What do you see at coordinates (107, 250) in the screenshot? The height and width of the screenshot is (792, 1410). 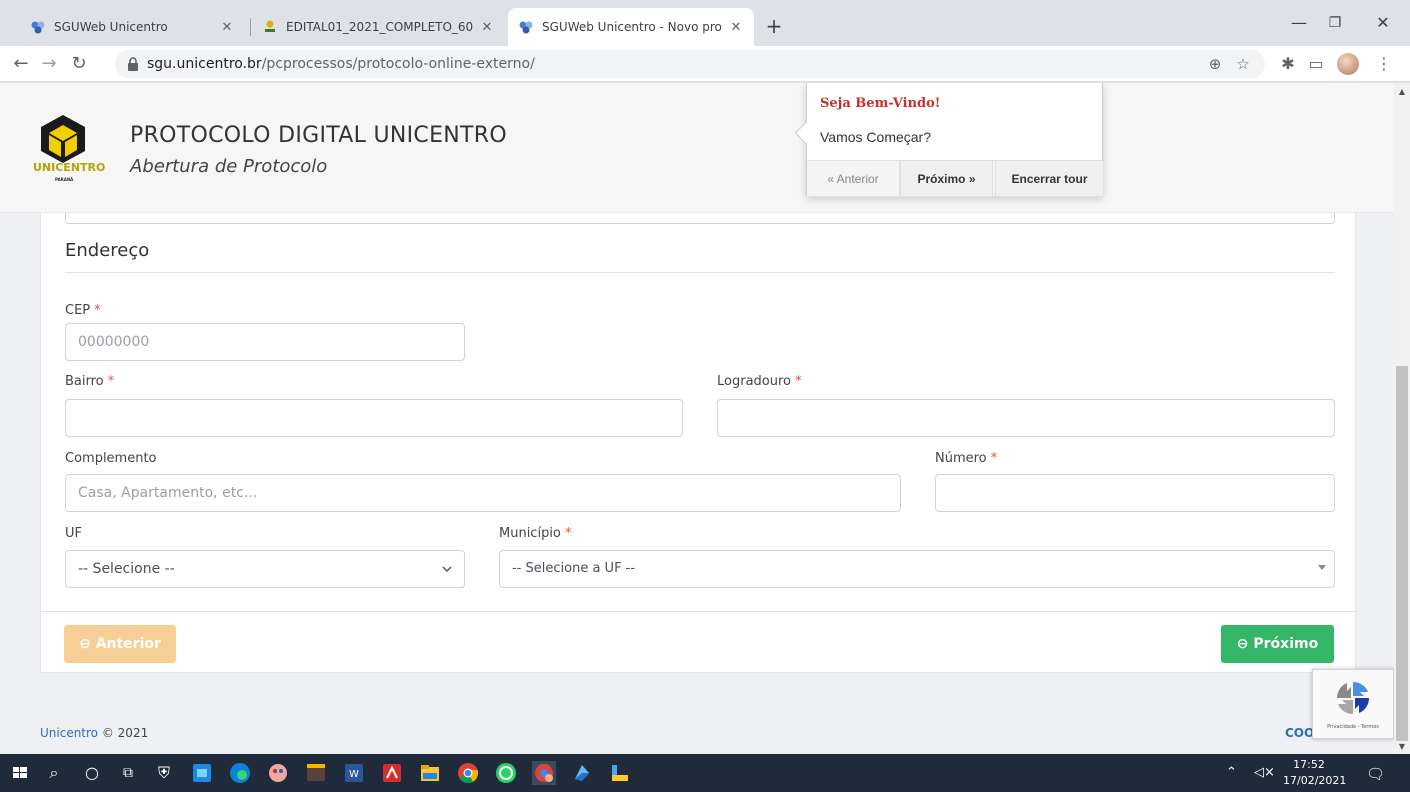 I see `section-title: Endereço` at bounding box center [107, 250].